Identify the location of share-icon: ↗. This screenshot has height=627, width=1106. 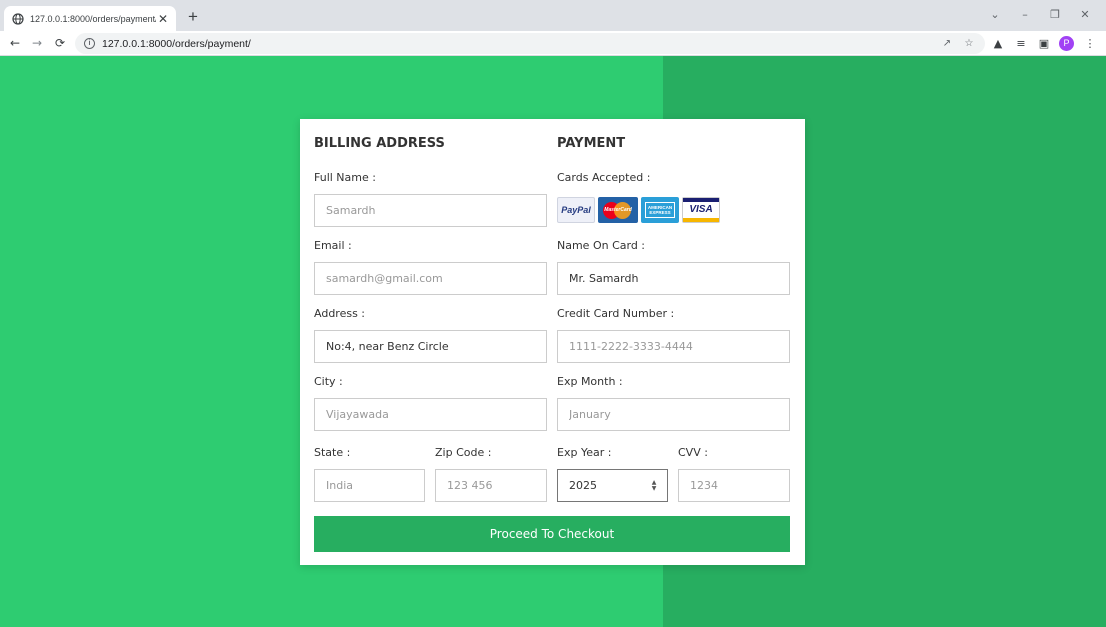
(947, 44).